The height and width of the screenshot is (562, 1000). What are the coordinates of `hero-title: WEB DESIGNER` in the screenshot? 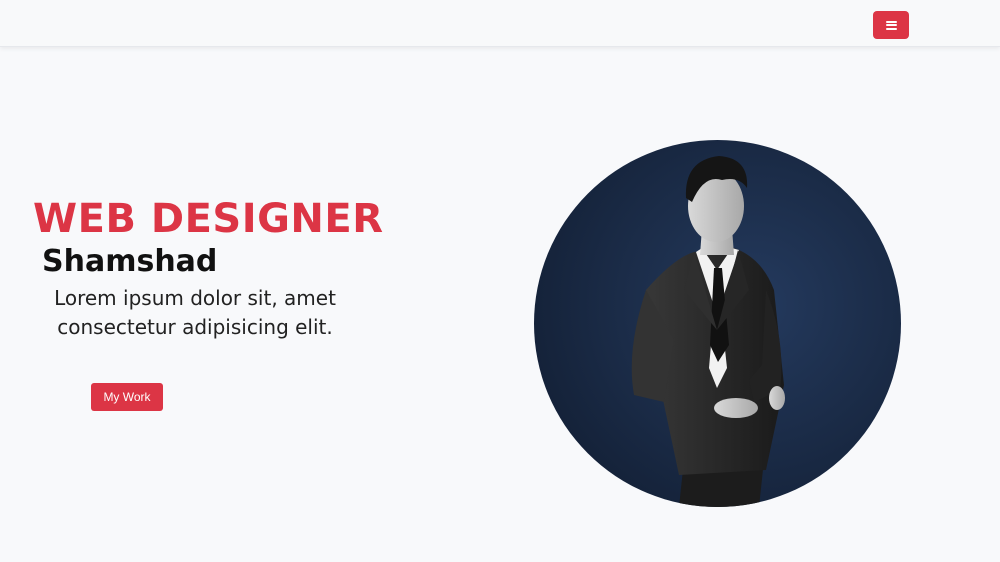 It's located at (208, 219).